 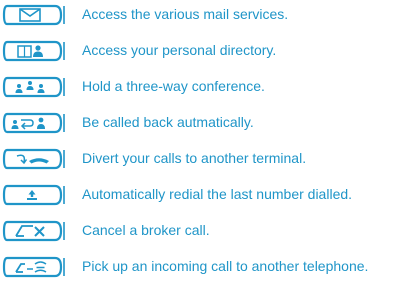 I want to click on list-item-label: Access your personal directory., so click(x=179, y=50).